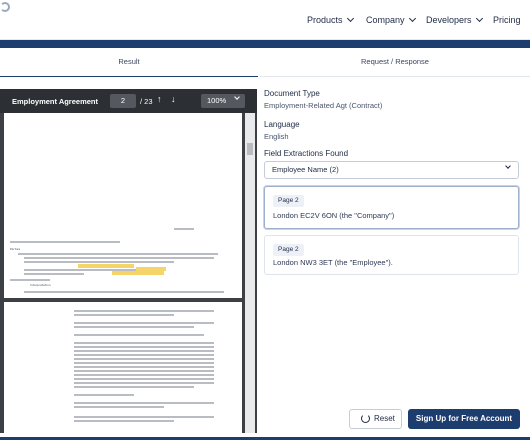  What do you see at coordinates (391, 255) in the screenshot?
I see `result-card: Page 2 London NW3 3ET (the "Employee").` at bounding box center [391, 255].